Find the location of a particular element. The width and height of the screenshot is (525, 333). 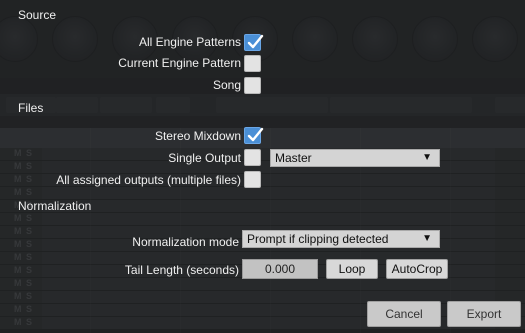

loop-button: Loop is located at coordinates (352, 269).